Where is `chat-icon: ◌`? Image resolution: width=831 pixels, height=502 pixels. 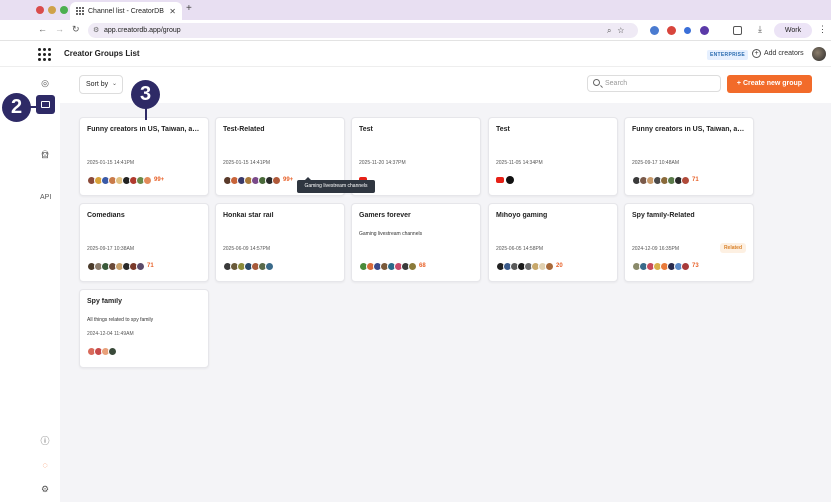 chat-icon: ◌ is located at coordinates (45, 465).